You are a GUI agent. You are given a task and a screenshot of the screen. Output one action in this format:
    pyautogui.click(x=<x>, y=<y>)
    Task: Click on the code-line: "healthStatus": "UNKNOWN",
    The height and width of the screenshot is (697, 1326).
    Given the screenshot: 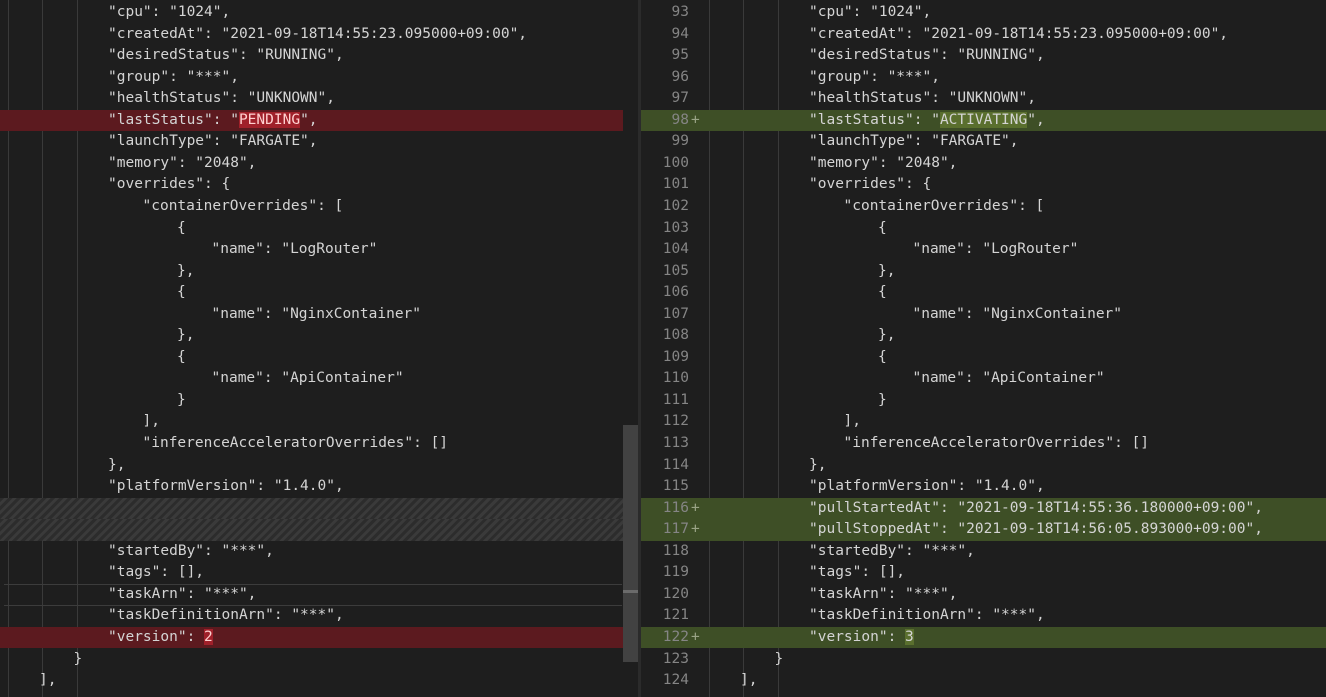 What is the action you would take?
    pyautogui.click(x=311, y=99)
    